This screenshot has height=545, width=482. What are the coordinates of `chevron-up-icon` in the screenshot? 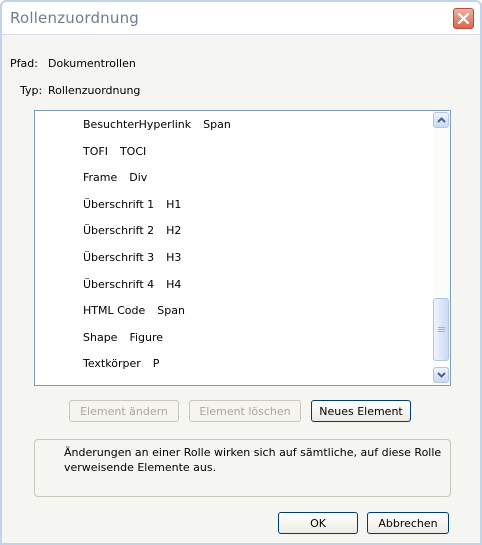 It's located at (441, 120).